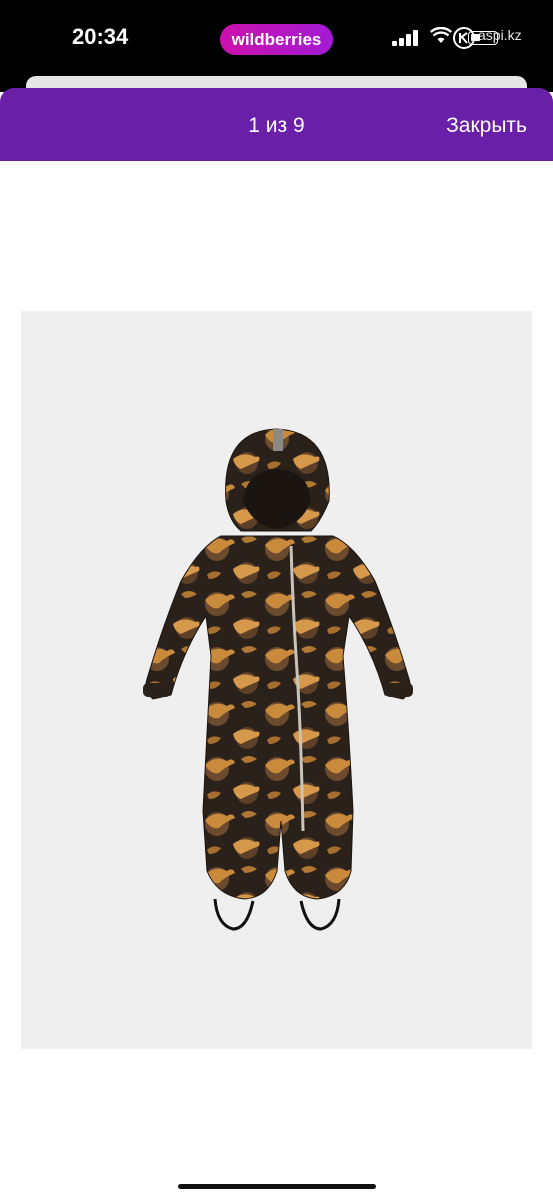 The width and height of the screenshot is (553, 1200). Describe the element at coordinates (441, 35) in the screenshot. I see `wifi-icon` at that location.